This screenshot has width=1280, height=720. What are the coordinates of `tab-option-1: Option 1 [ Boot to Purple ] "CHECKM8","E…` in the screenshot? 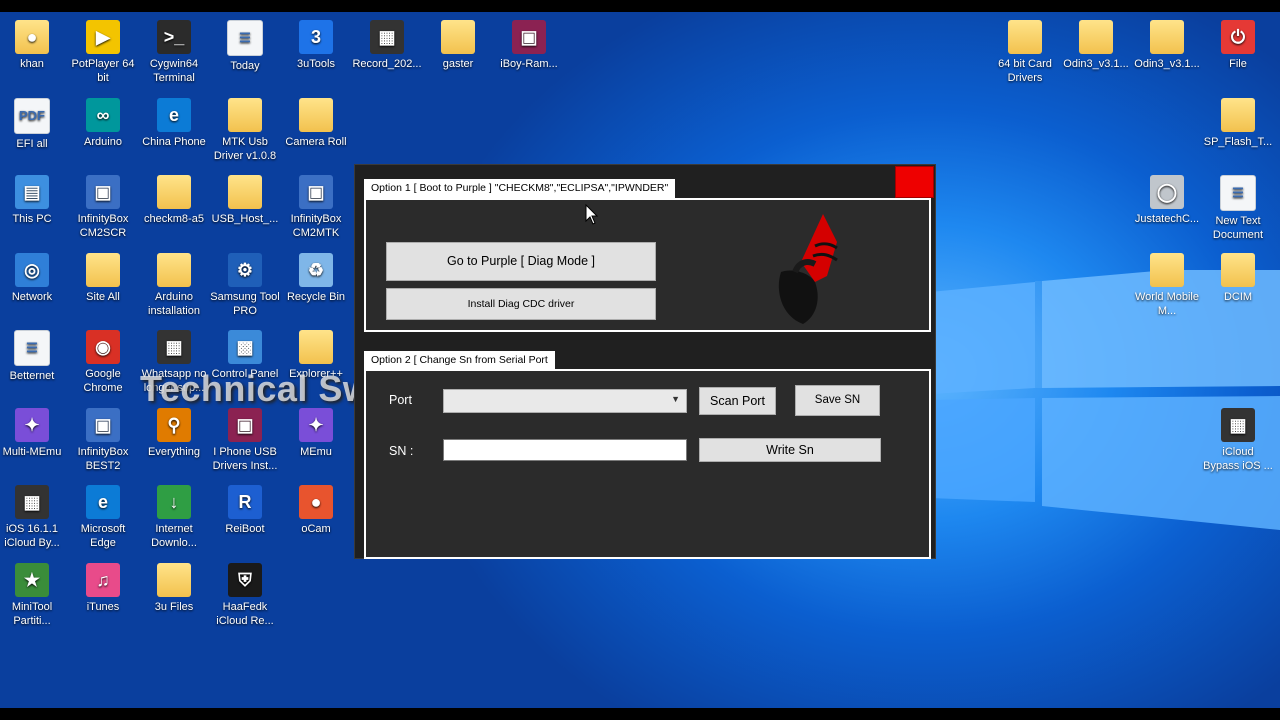 It's located at (520, 188).